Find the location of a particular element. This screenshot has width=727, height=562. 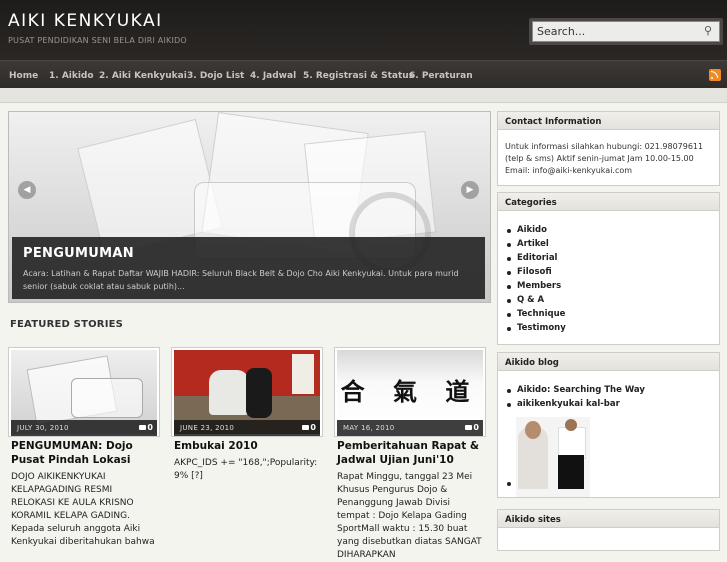

category-item: Editorial is located at coordinates (535, 260).